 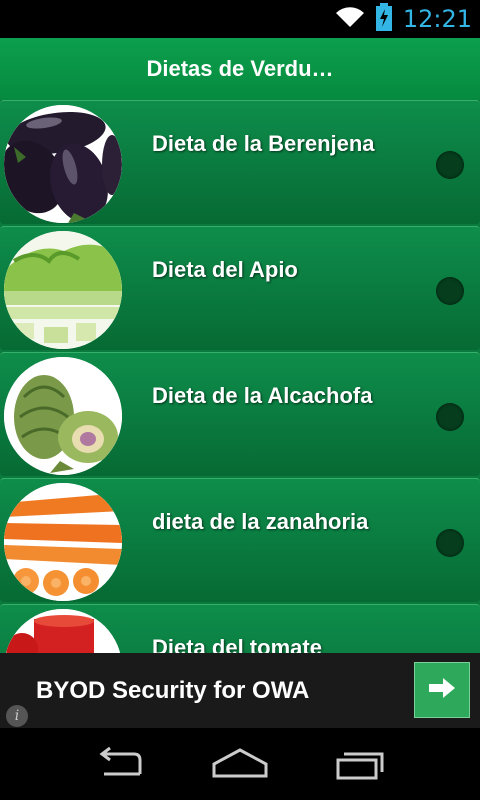 What do you see at coordinates (384, 19) in the screenshot?
I see `battery-icon` at bounding box center [384, 19].